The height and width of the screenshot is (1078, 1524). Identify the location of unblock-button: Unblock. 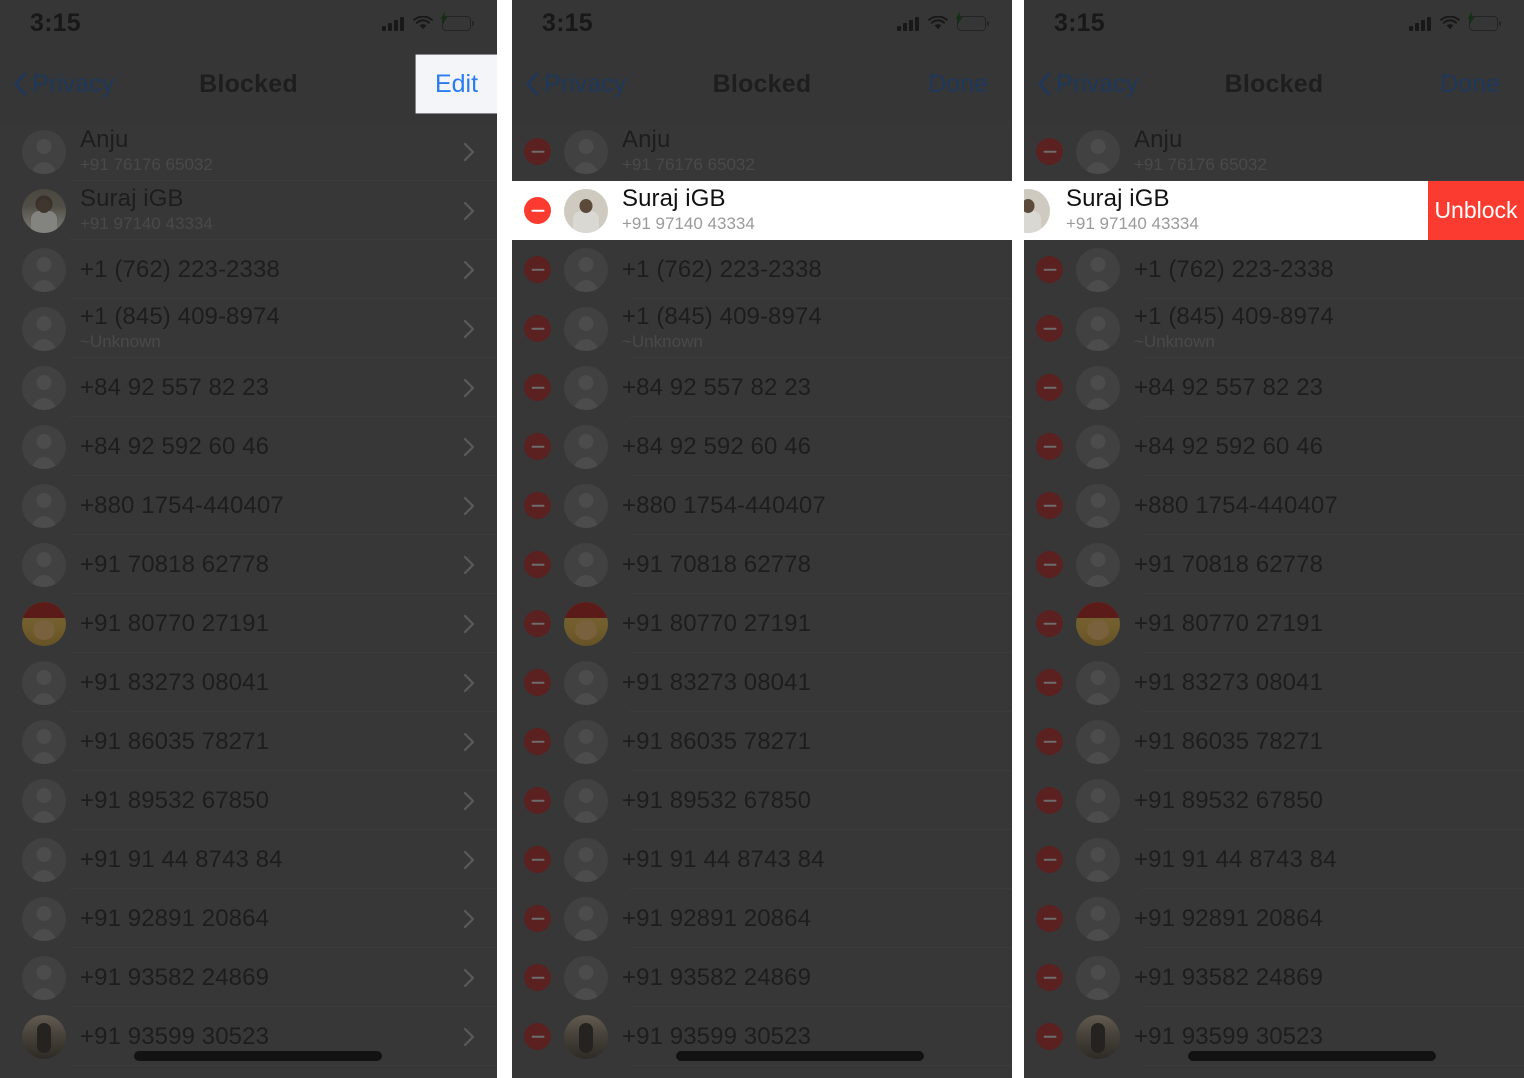
(1476, 210).